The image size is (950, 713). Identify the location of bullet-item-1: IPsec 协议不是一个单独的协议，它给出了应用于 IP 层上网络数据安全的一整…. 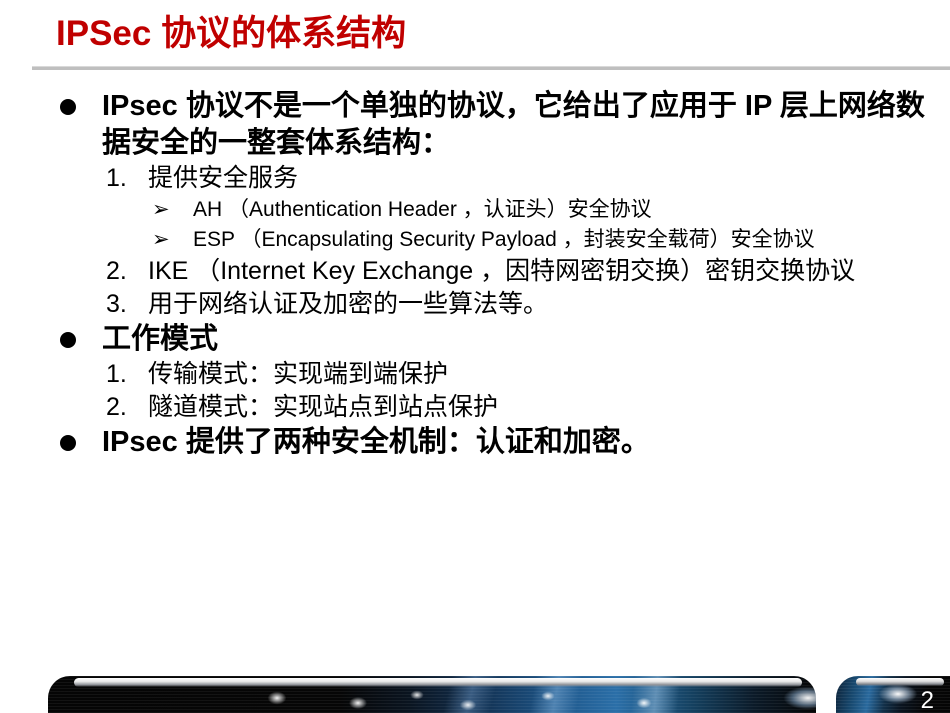
(475, 125).